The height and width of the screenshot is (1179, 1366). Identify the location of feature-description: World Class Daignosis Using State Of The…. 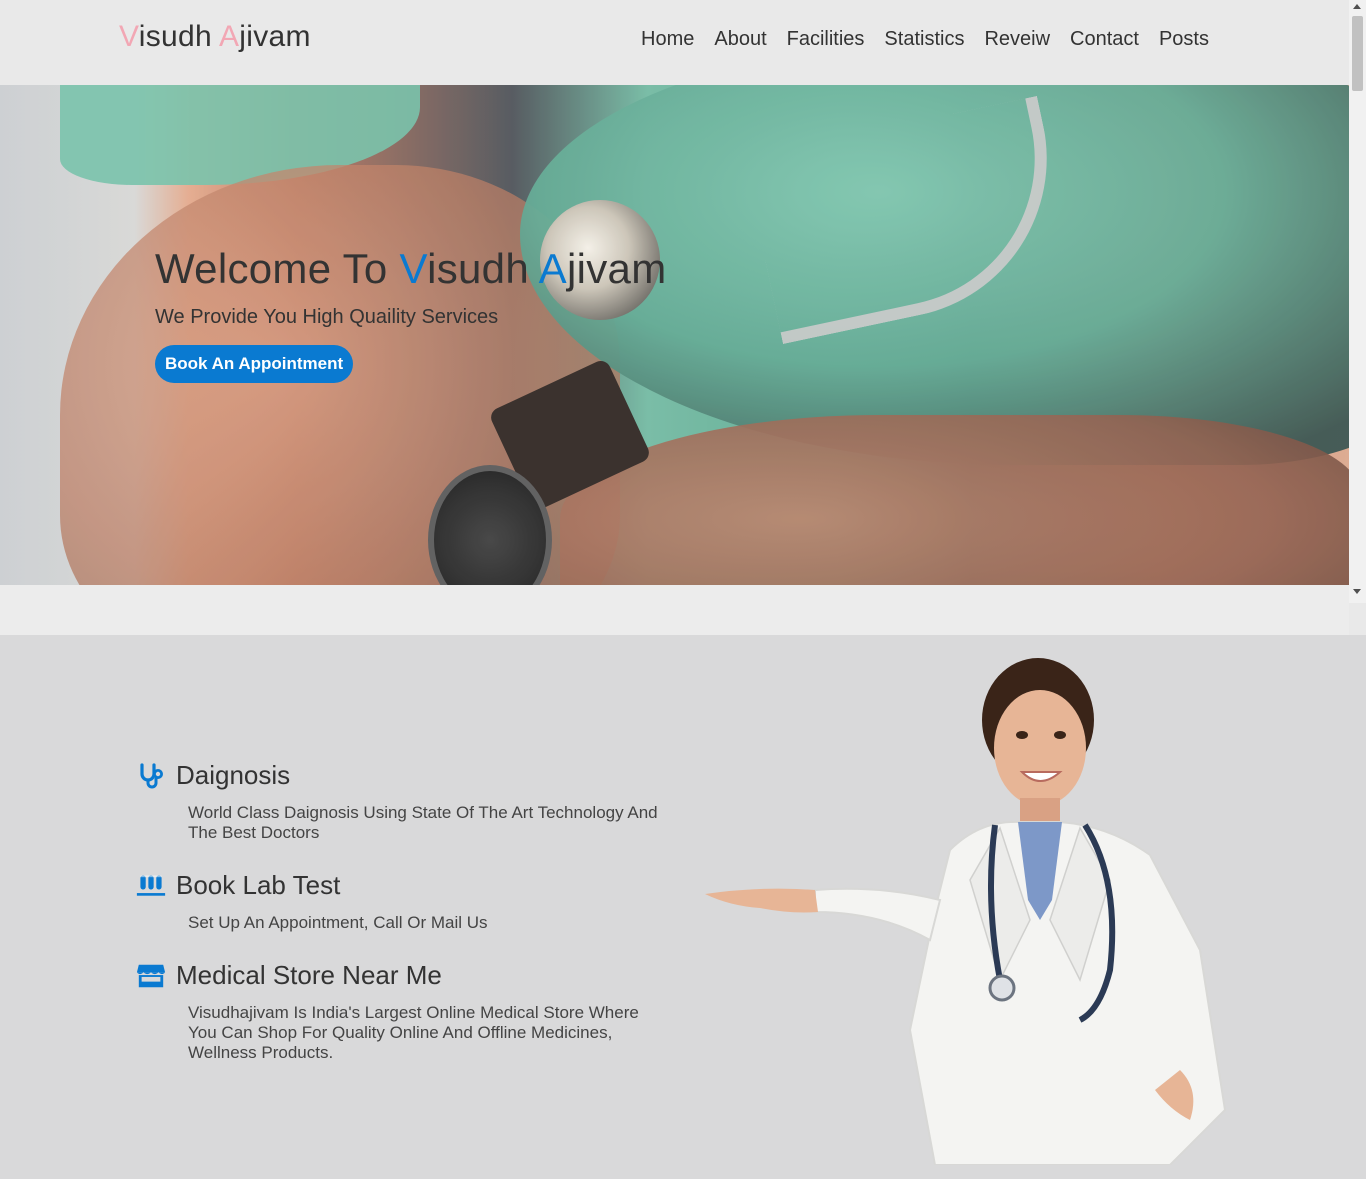
(423, 822).